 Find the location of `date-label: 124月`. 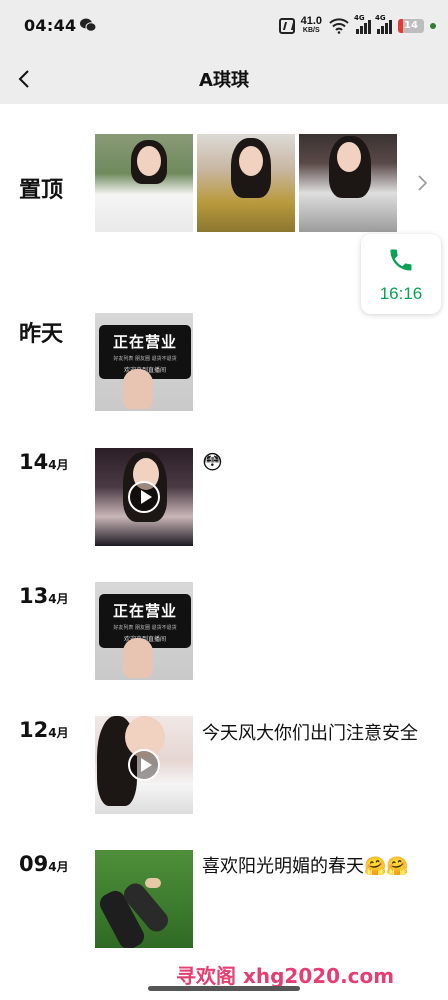

date-label: 124月 is located at coordinates (44, 730).